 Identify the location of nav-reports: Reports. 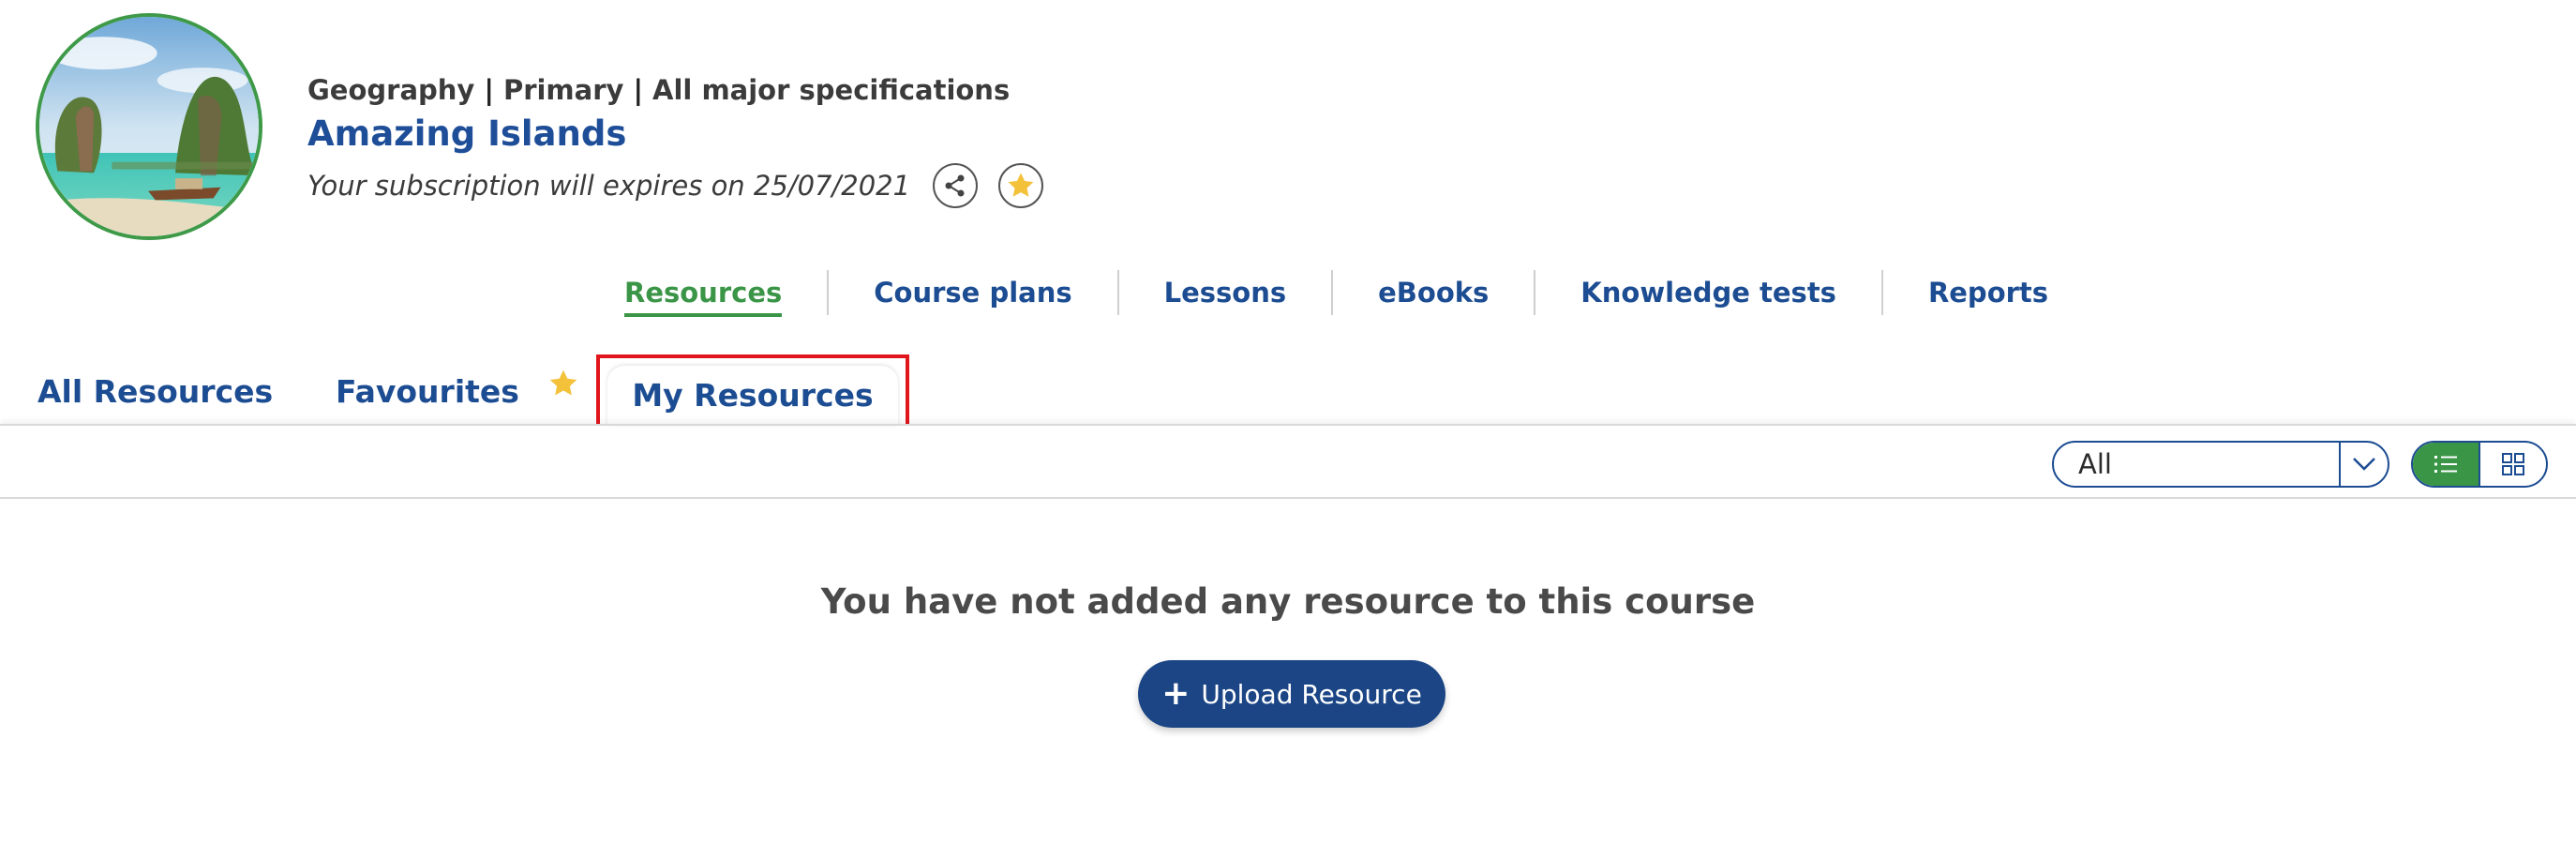
(1988, 292).